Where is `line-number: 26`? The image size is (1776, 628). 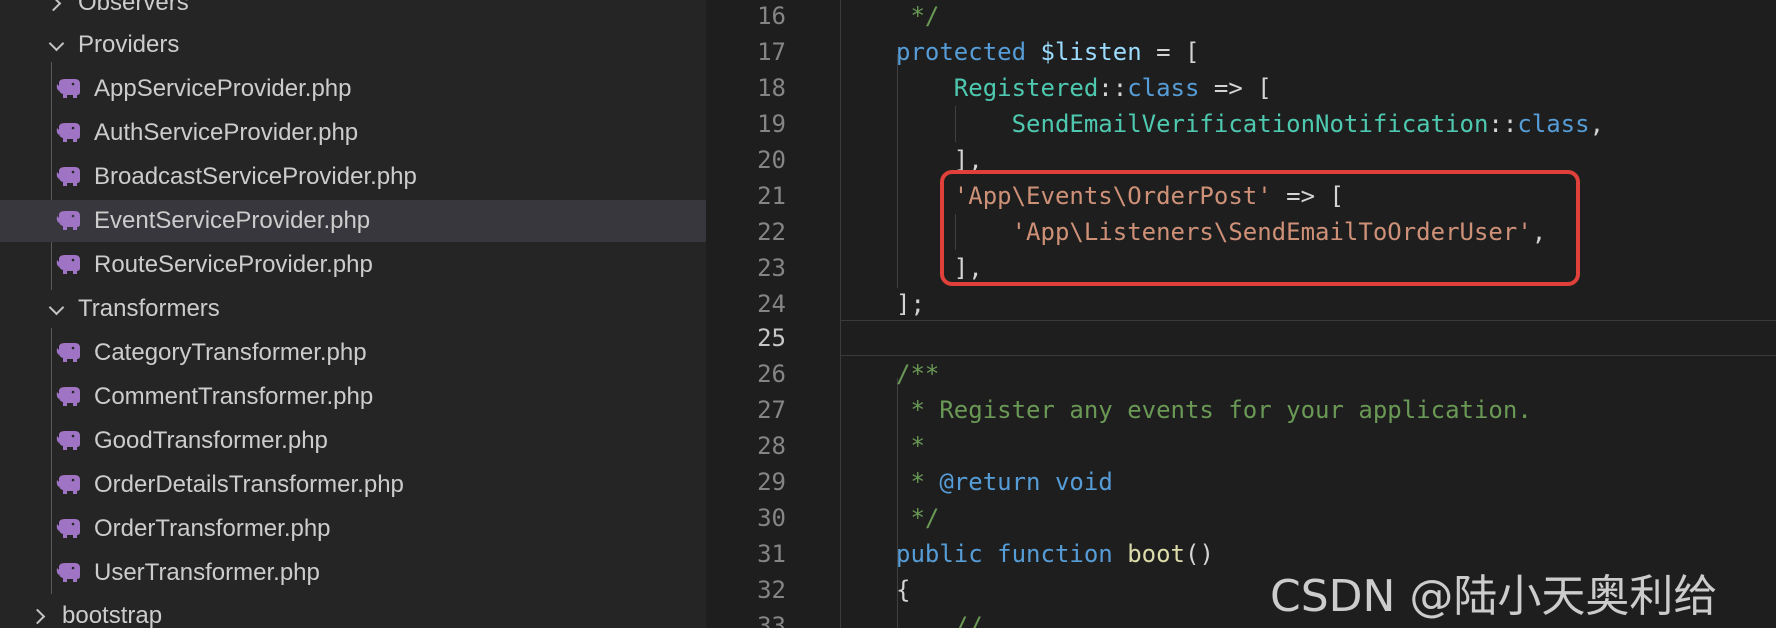 line-number: 26 is located at coordinates (771, 374).